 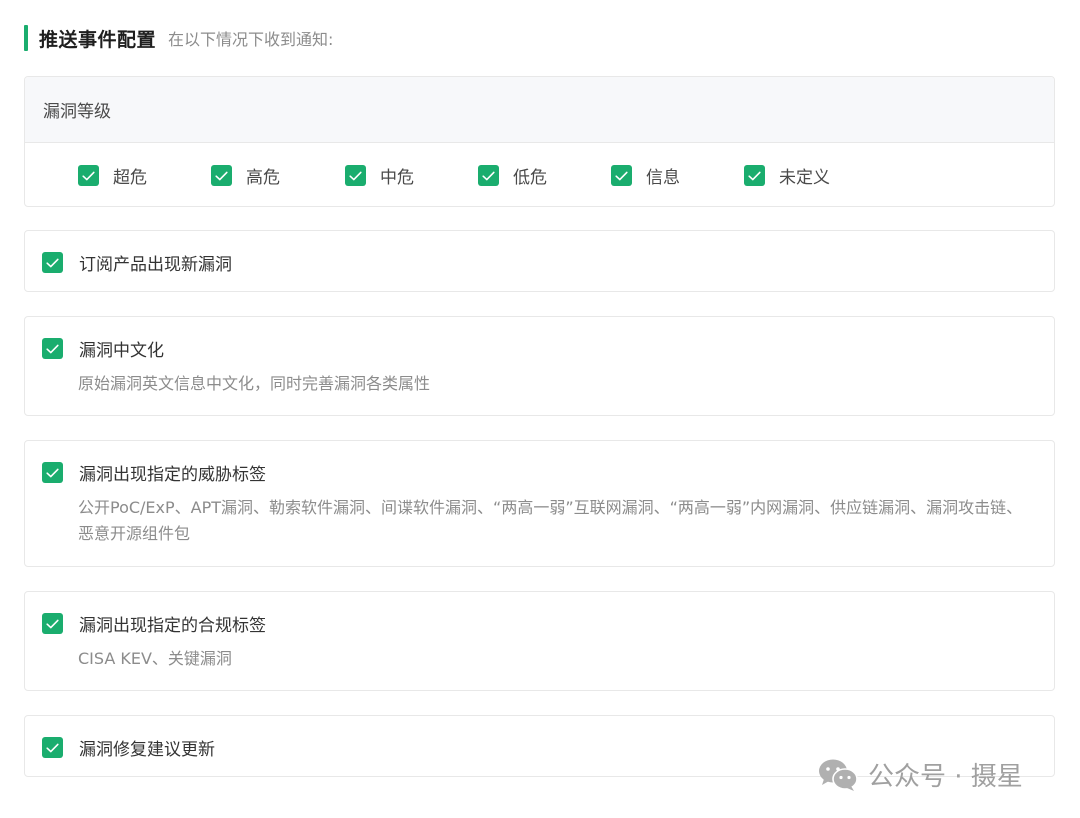 I want to click on vuln-level-options: 超危 高危 中危 低危 信息 未定义, so click(x=539, y=174).